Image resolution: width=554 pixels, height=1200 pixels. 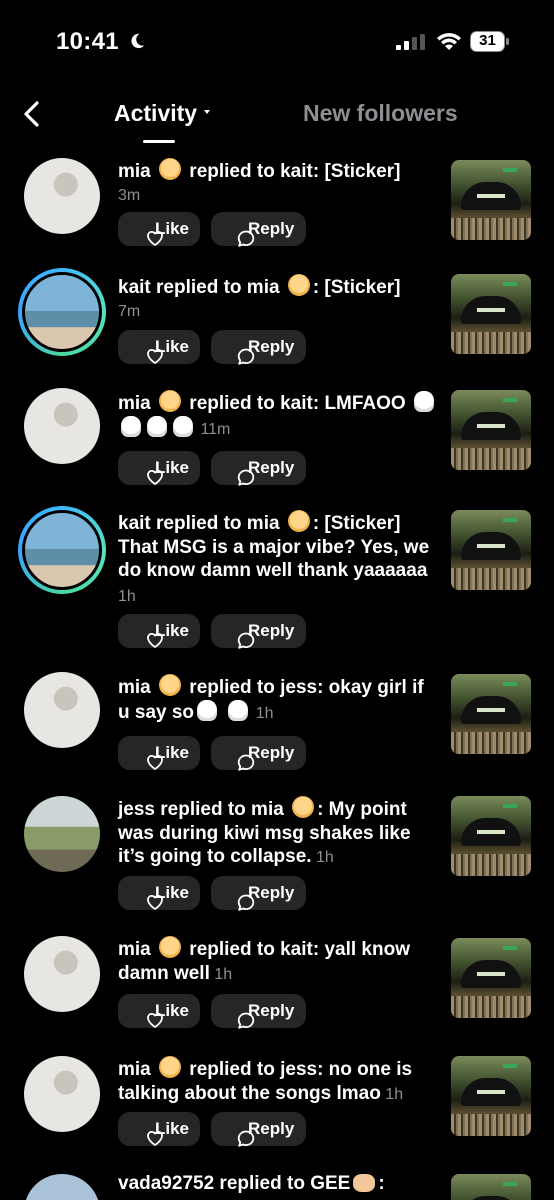 I want to click on notification-text-part: replied to kait: [Sticker], so click(x=292, y=171).